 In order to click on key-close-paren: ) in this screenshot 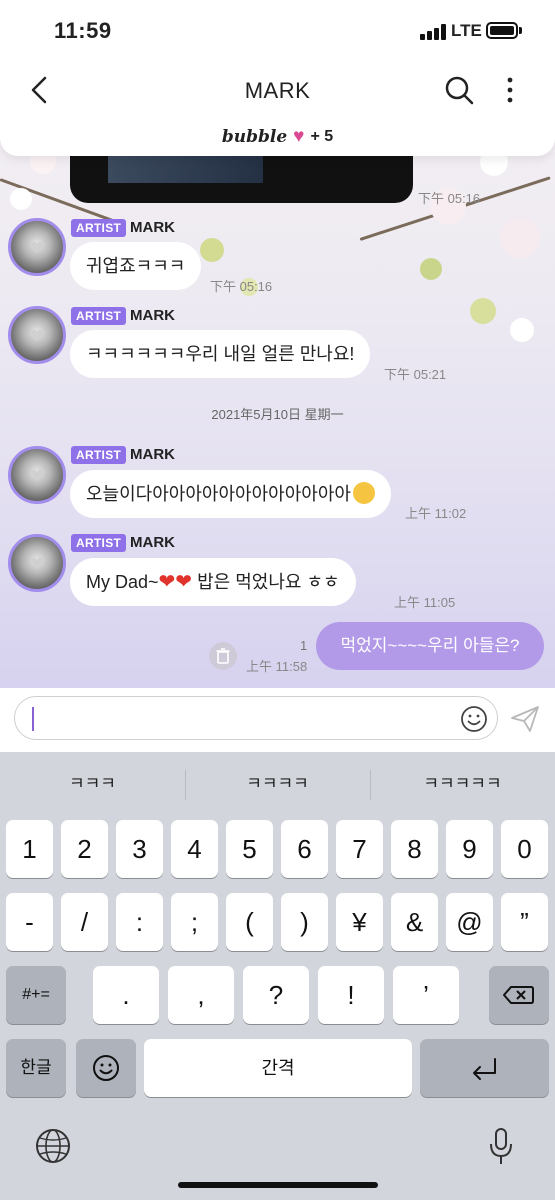, I will do `click(304, 922)`.